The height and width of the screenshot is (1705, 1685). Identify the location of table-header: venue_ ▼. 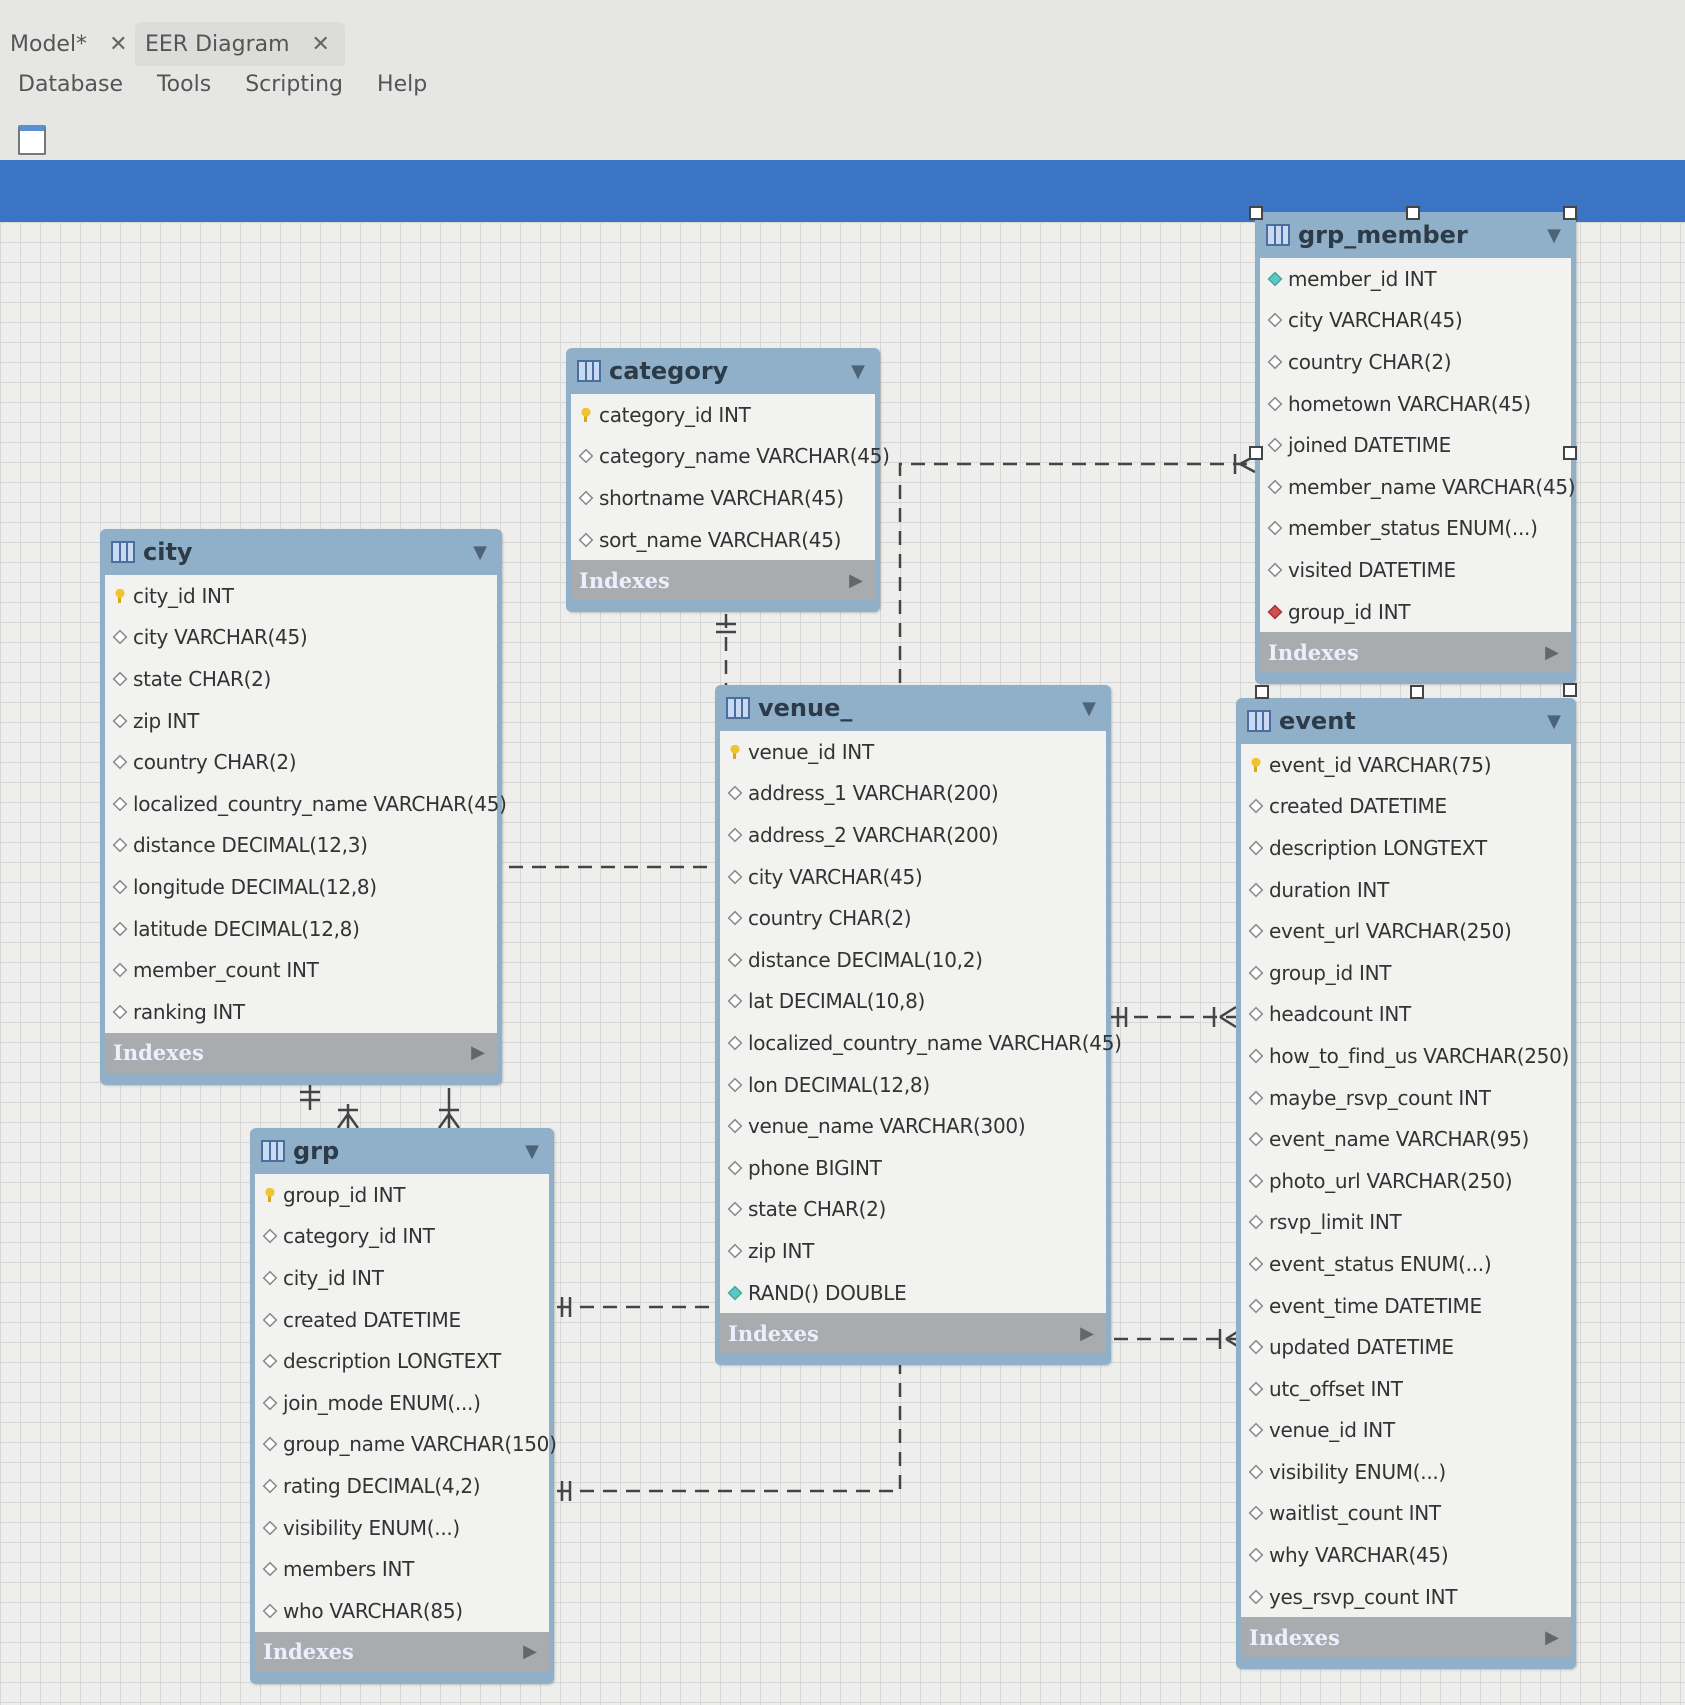
(913, 708).